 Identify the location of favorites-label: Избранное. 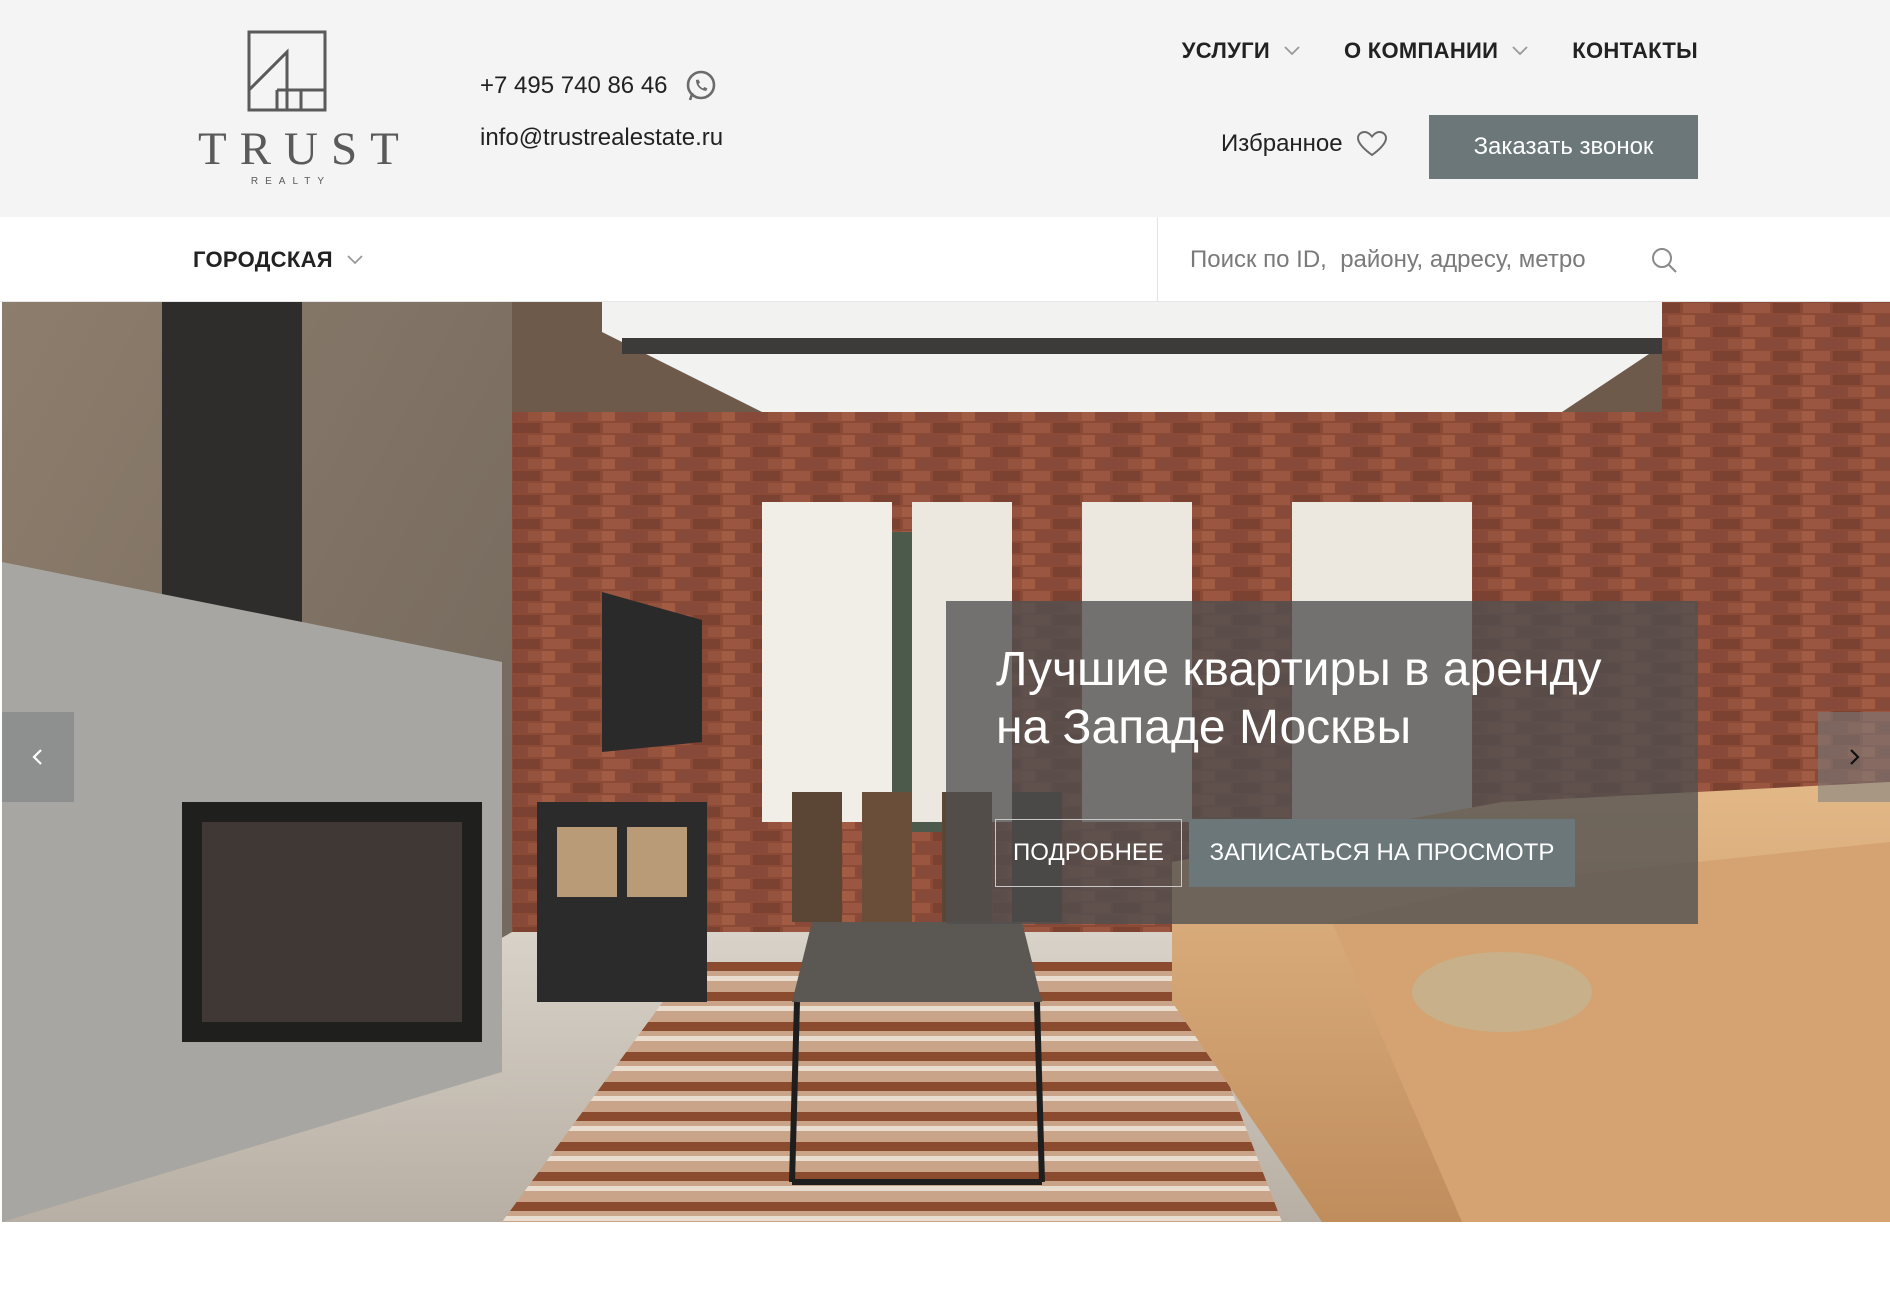
(1282, 143).